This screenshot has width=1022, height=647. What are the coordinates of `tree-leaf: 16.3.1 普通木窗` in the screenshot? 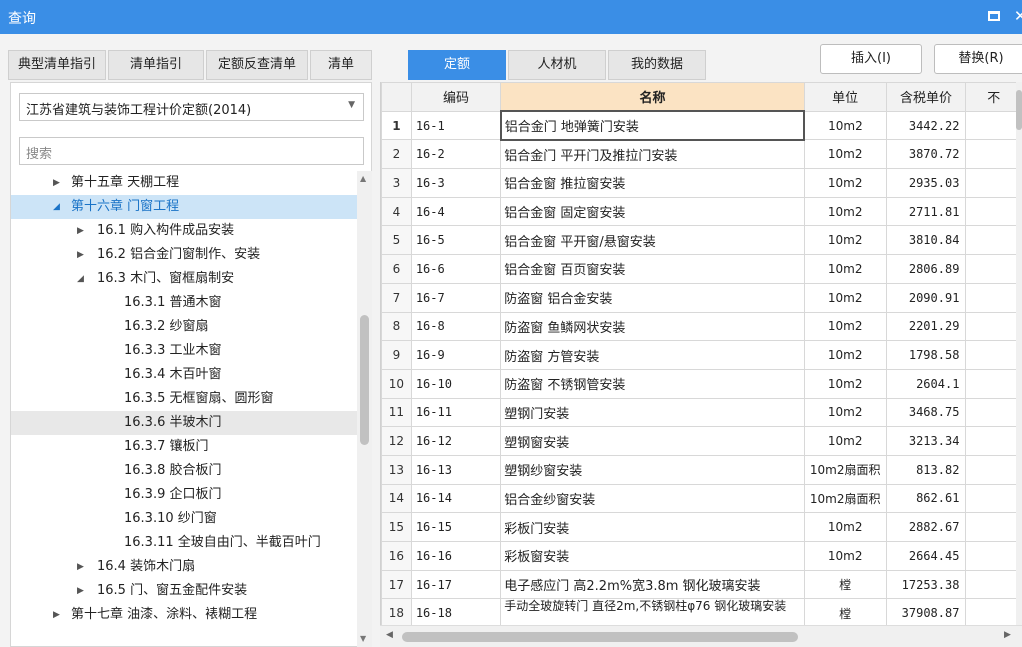 It's located at (184, 303).